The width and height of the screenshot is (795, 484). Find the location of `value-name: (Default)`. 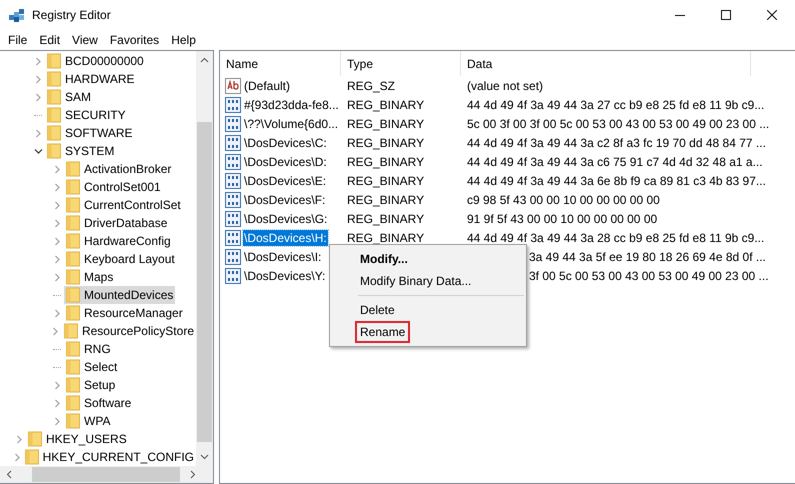

value-name: (Default) is located at coordinates (267, 86).